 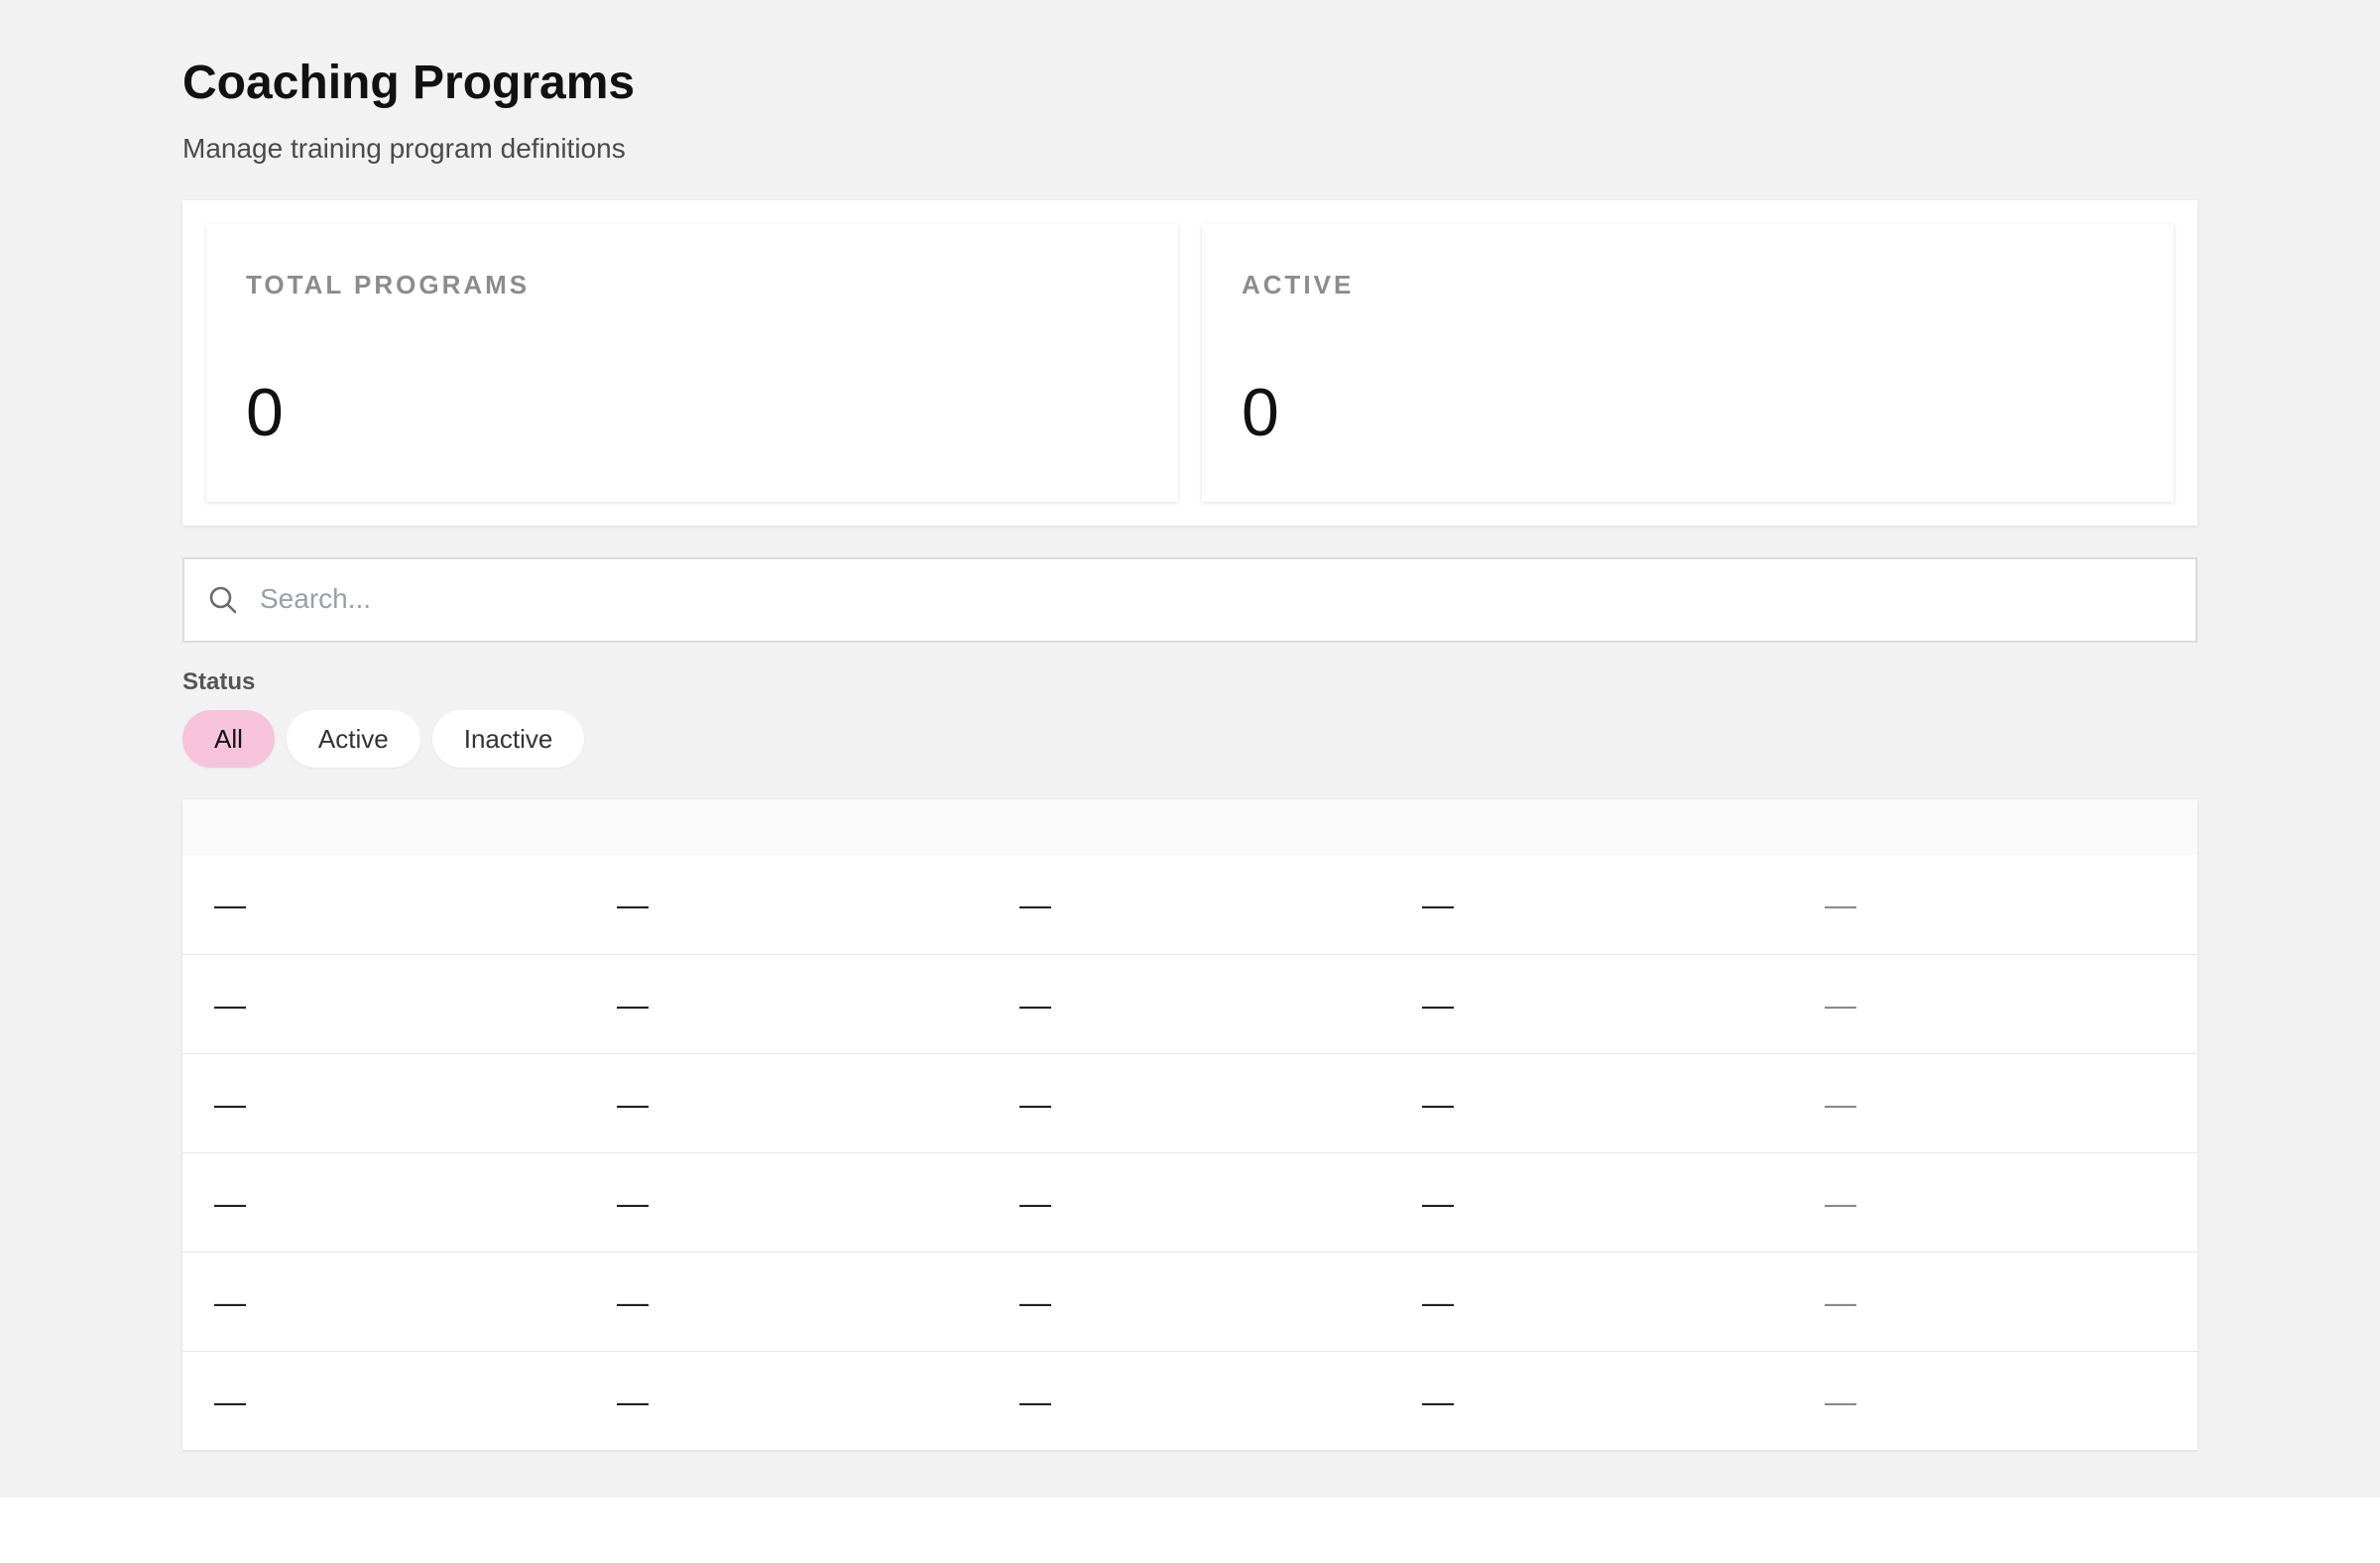 I want to click on stat-card-total-programs: TOTAL PROGRAMS 0, so click(x=692, y=363).